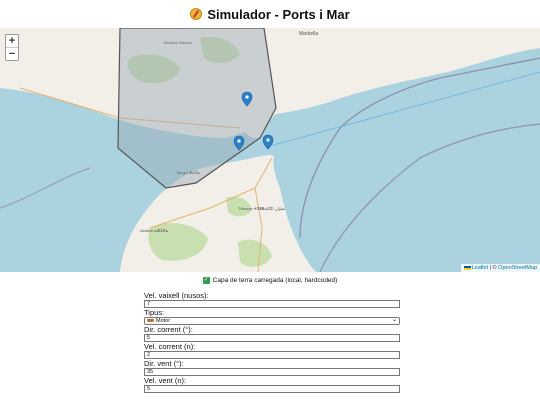 This screenshot has height=405, width=540. Describe the element at coordinates (272, 372) in the screenshot. I see `wind-dir-input: 35` at that location.